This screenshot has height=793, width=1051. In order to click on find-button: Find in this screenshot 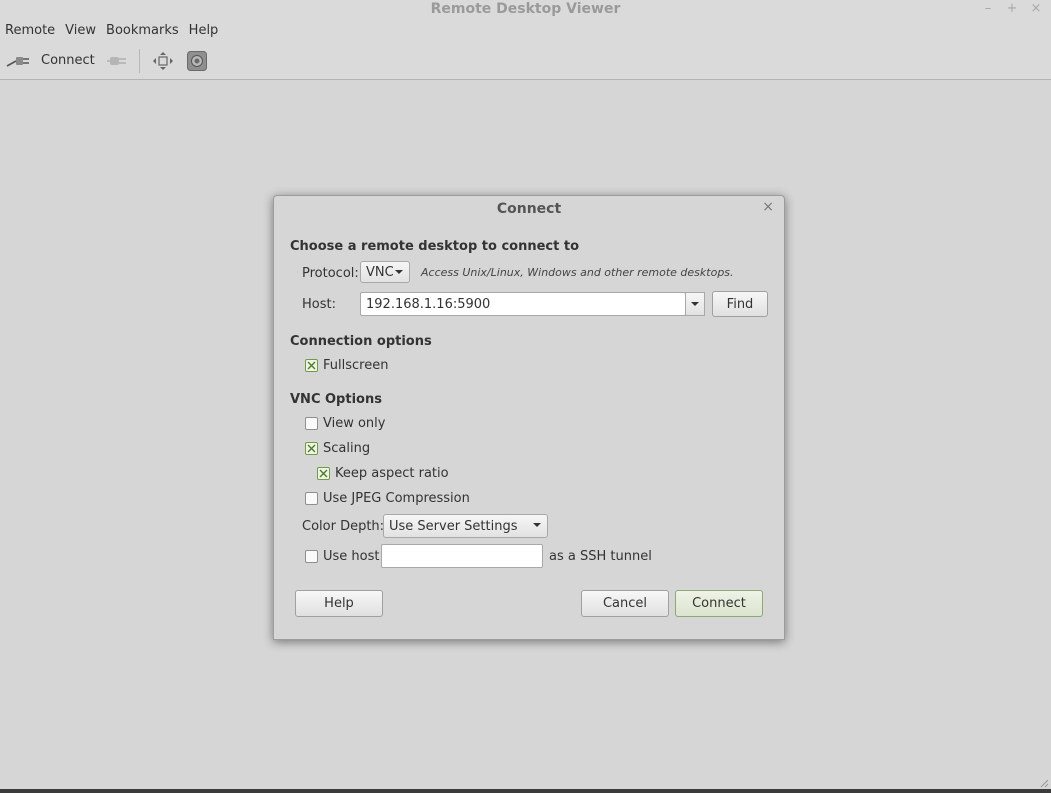, I will do `click(740, 304)`.